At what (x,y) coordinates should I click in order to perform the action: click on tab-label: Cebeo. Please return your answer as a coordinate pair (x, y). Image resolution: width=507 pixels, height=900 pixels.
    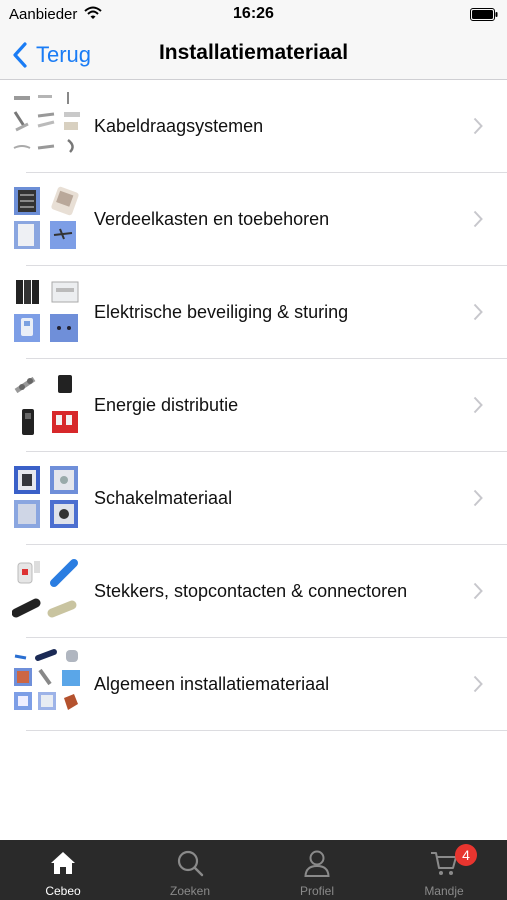
    Looking at the image, I should click on (63, 891).